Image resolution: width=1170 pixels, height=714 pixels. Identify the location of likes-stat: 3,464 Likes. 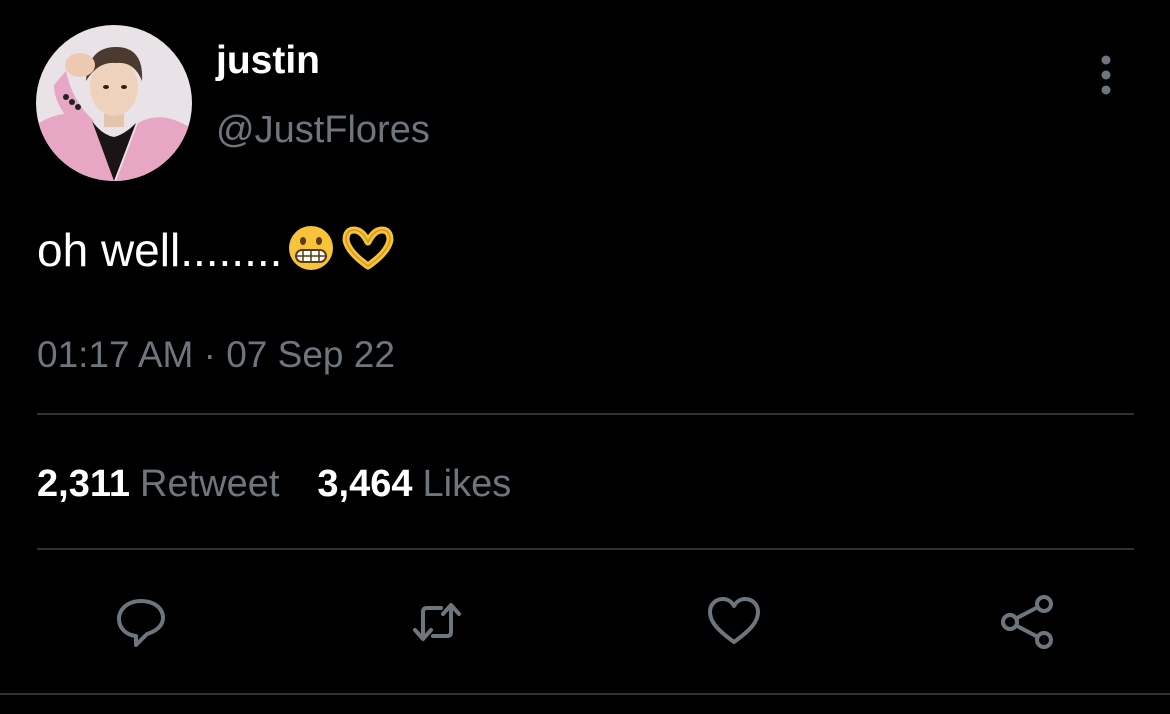
(414, 484).